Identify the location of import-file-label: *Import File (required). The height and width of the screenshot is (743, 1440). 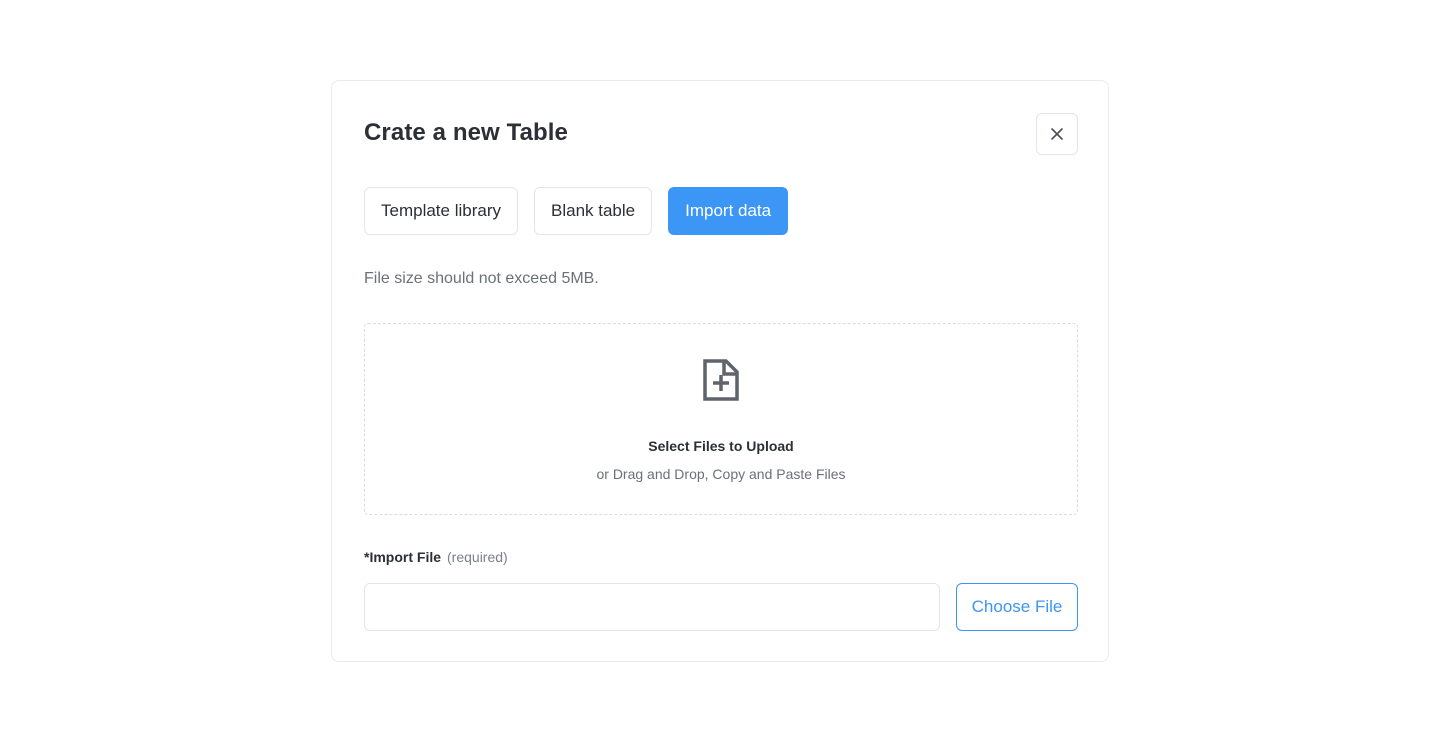
(436, 557).